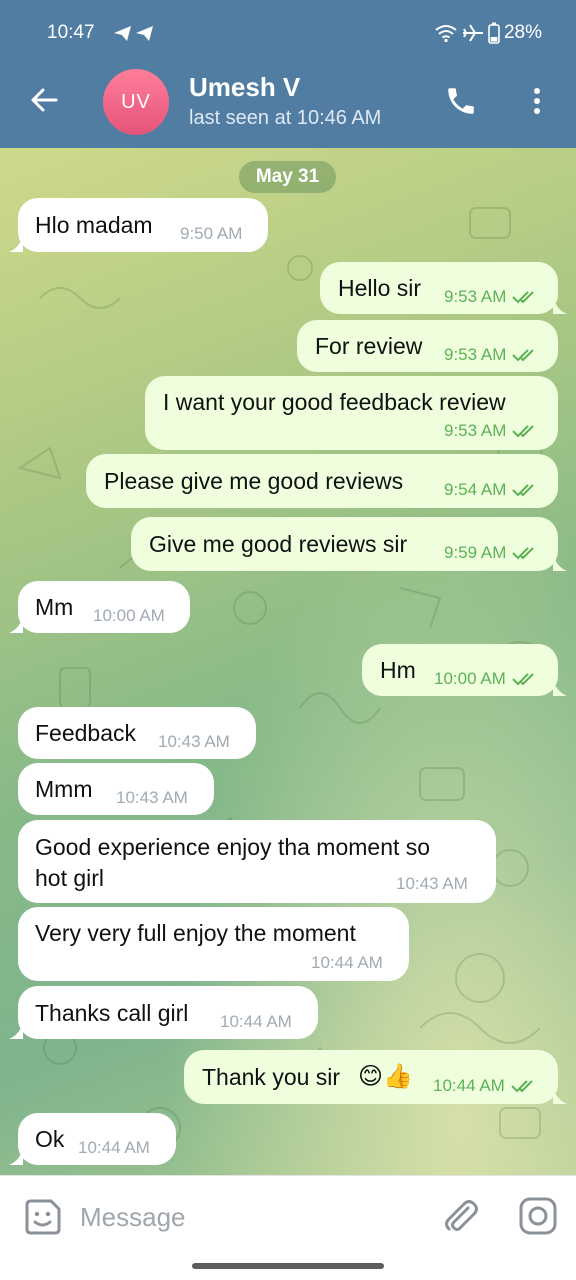 Image resolution: width=576 pixels, height=1280 pixels. Describe the element at coordinates (70, 878) in the screenshot. I see `message-text-line-2: hot girl` at that location.